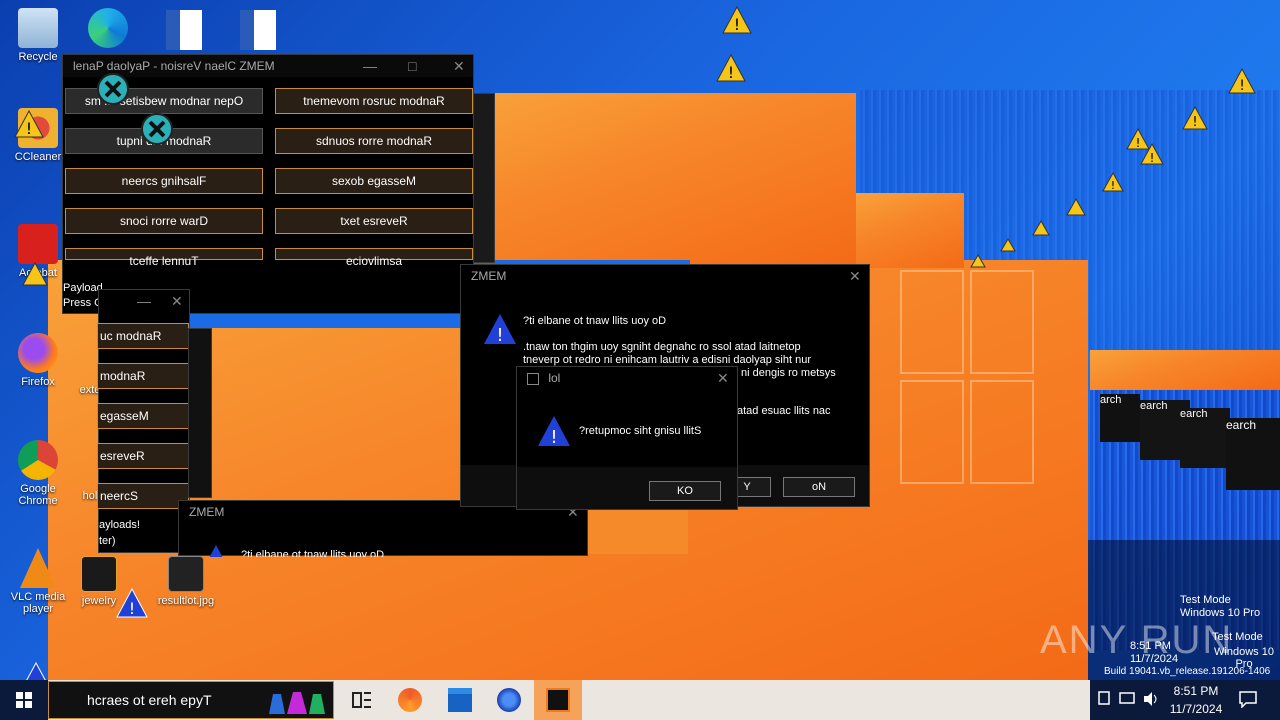 This screenshot has width=1280, height=720. What do you see at coordinates (99, 601) in the screenshot?
I see `desktop-icon-label: jewelry` at bounding box center [99, 601].